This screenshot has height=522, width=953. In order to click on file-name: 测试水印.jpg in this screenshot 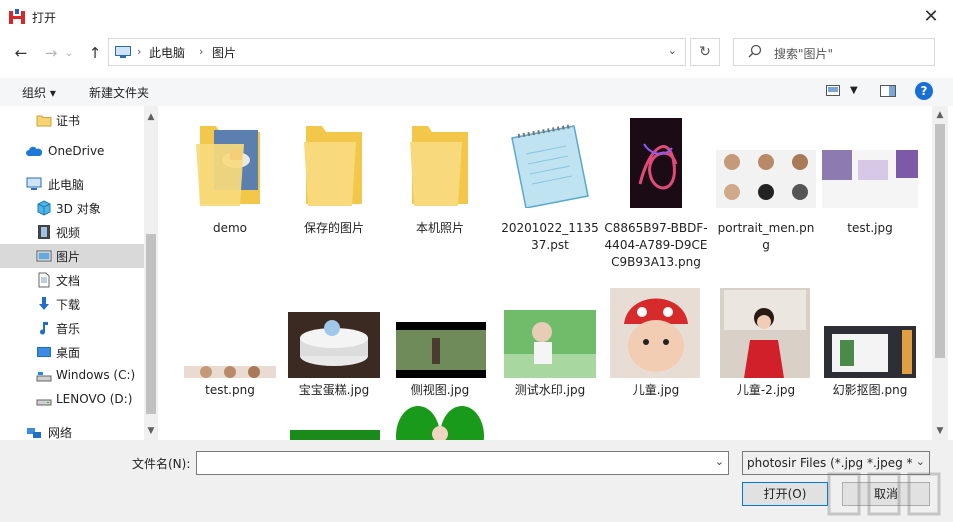, I will do `click(550, 390)`.